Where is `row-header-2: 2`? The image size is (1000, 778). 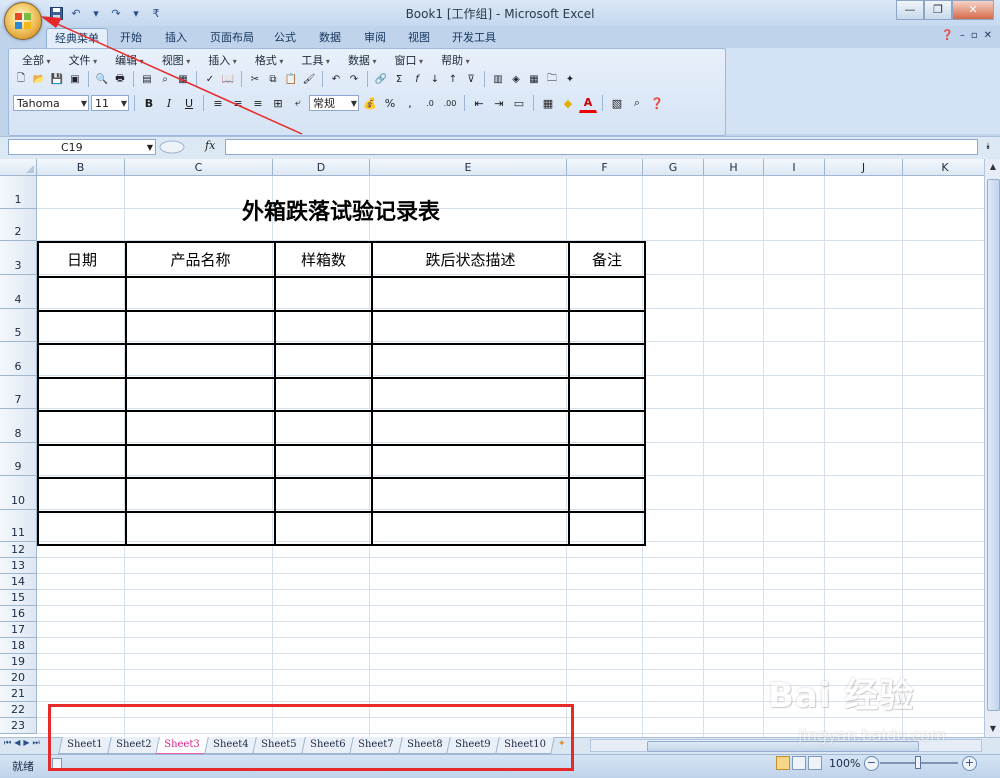 row-header-2: 2 is located at coordinates (18, 225).